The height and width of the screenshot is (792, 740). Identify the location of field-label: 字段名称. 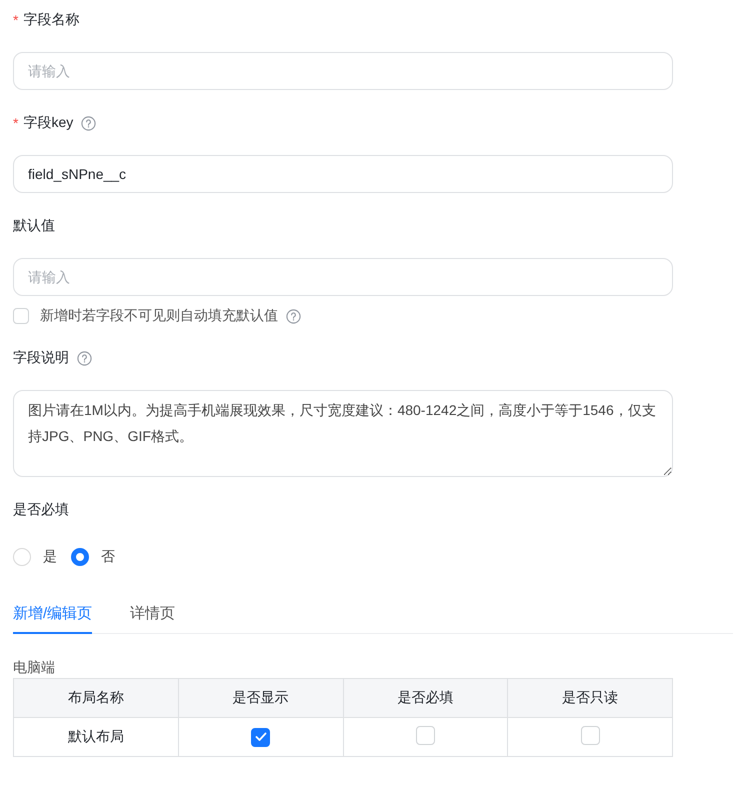
(51, 20).